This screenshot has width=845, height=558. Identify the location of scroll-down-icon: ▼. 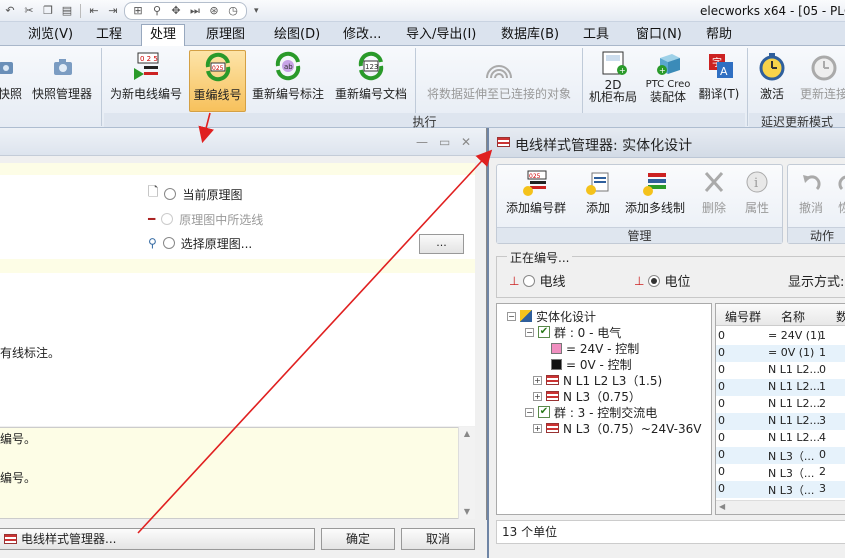
(467, 512).